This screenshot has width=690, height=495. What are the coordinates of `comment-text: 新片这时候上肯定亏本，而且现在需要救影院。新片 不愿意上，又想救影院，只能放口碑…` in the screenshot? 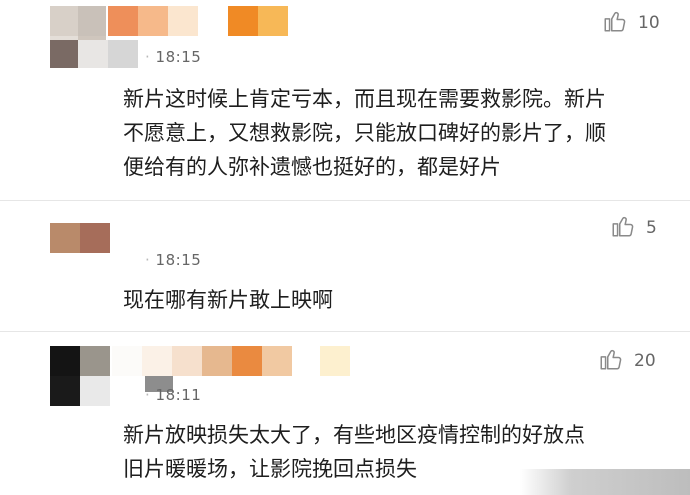 It's located at (364, 133).